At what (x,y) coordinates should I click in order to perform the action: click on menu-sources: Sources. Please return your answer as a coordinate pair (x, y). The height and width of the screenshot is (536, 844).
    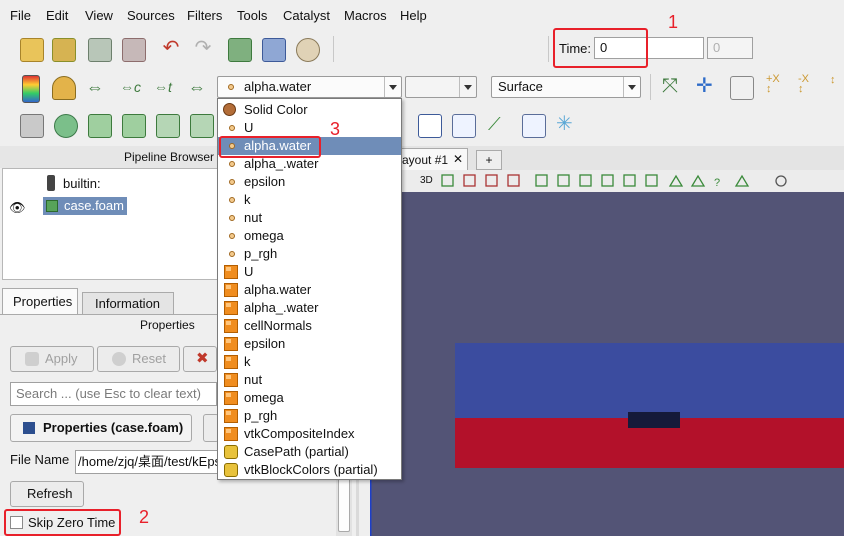
    Looking at the image, I should click on (151, 15).